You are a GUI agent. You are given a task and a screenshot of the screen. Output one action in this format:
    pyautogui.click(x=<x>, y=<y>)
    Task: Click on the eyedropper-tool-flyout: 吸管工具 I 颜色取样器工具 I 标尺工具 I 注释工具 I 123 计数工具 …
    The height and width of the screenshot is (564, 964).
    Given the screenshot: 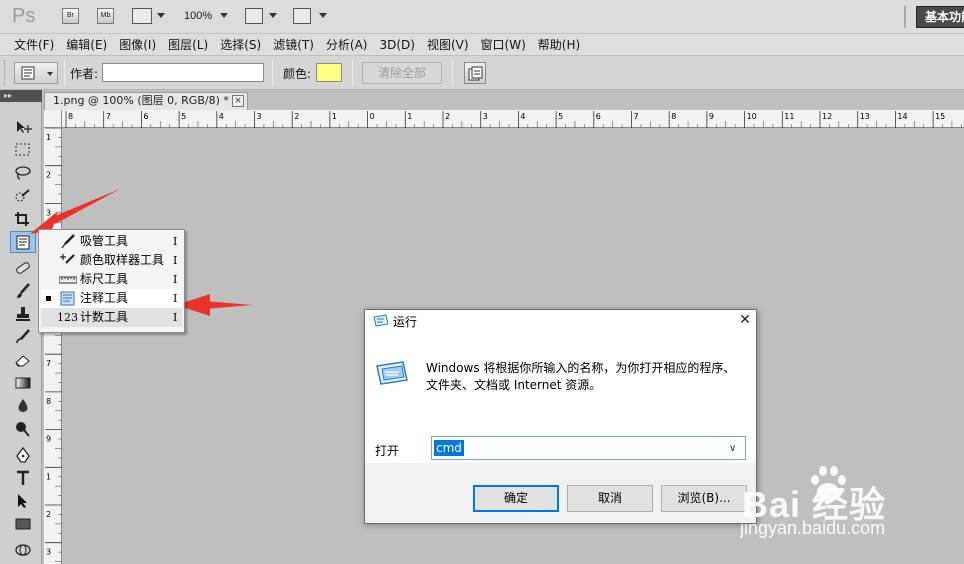 What is the action you would take?
    pyautogui.click(x=111, y=281)
    